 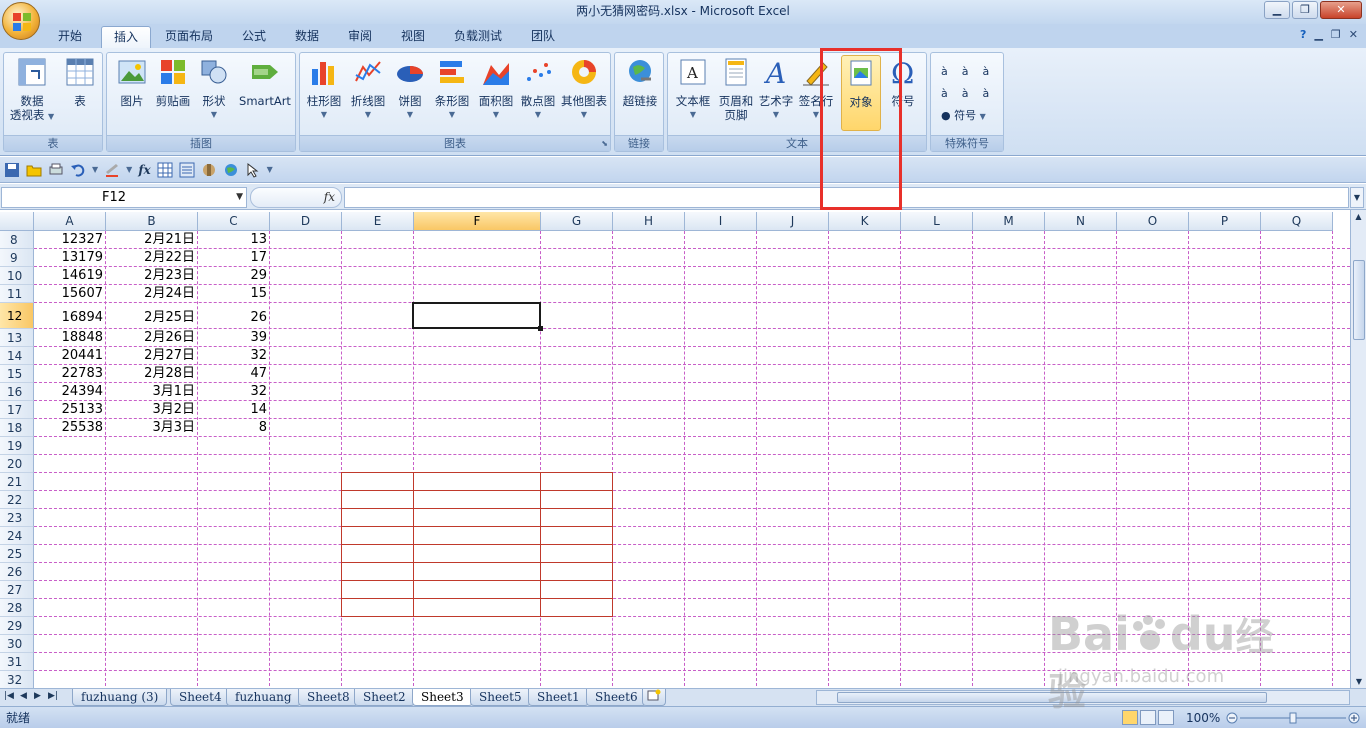 What do you see at coordinates (53, 696) in the screenshot?
I see `last-sheet-icon: ▶|` at bounding box center [53, 696].